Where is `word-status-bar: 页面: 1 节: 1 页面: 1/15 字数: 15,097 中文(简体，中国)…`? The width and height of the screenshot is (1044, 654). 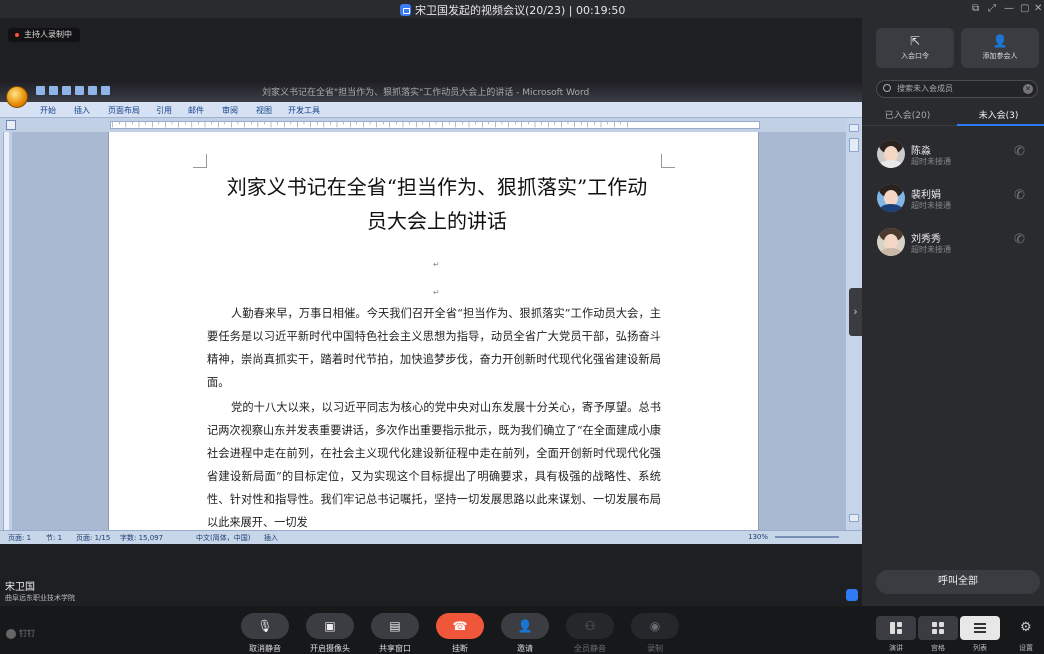 word-status-bar: 页面: 1 节: 1 页面: 1/15 字数: 15,097 中文(简体，中国)… is located at coordinates (431, 537).